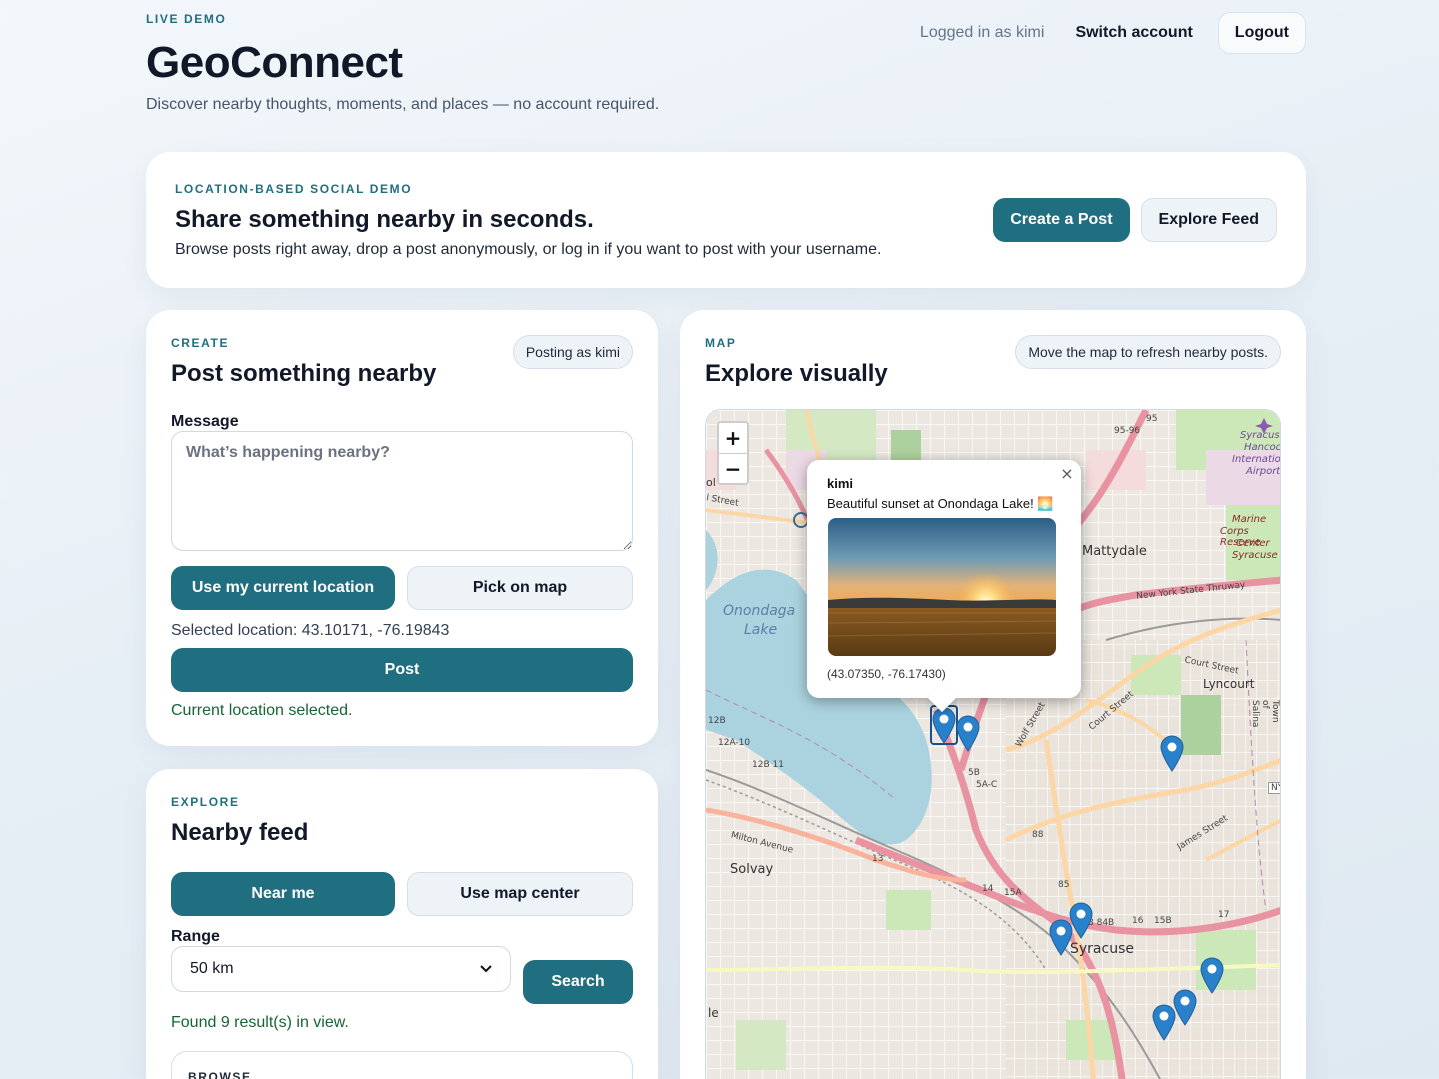 The width and height of the screenshot is (1439, 1079). What do you see at coordinates (310, 630) in the screenshot?
I see `selected-location-text: Selected location: 43.10171, -76.19843` at bounding box center [310, 630].